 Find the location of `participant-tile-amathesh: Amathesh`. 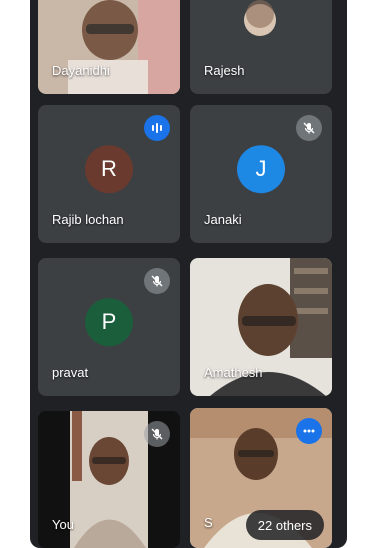

participant-tile-amathesh: Amathesh is located at coordinates (261, 327).